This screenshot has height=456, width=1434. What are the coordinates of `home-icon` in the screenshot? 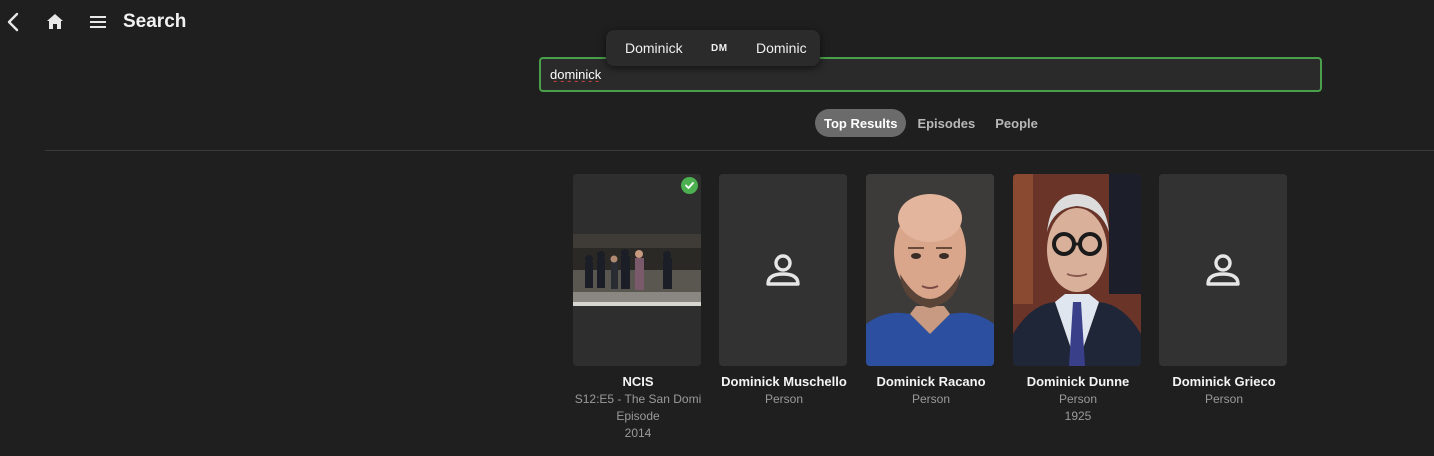 It's located at (55, 21).